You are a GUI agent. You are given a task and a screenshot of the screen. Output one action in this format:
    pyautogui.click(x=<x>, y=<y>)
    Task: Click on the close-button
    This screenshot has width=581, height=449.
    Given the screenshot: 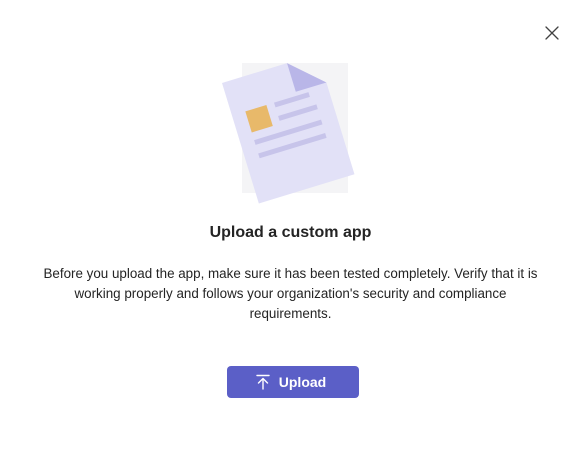 What is the action you would take?
    pyautogui.click(x=552, y=33)
    